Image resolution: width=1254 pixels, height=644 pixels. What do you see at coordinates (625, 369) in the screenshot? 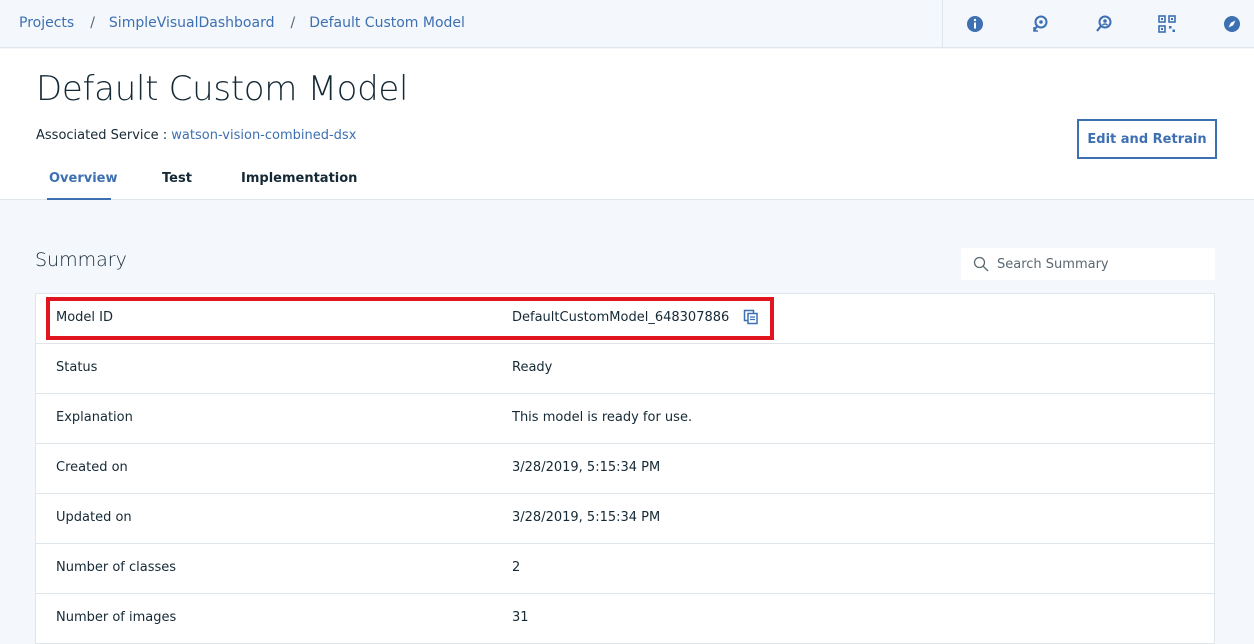
I see `table-row: Status Ready` at bounding box center [625, 369].